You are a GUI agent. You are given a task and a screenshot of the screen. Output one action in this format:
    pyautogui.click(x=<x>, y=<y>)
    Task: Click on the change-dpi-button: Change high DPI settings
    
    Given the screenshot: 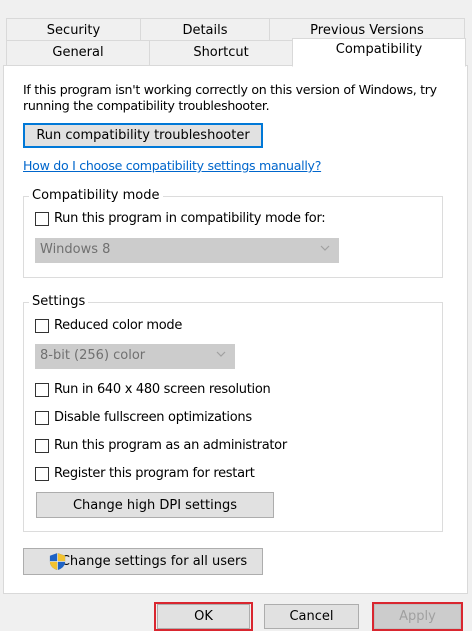 What is the action you would take?
    pyautogui.click(x=155, y=505)
    